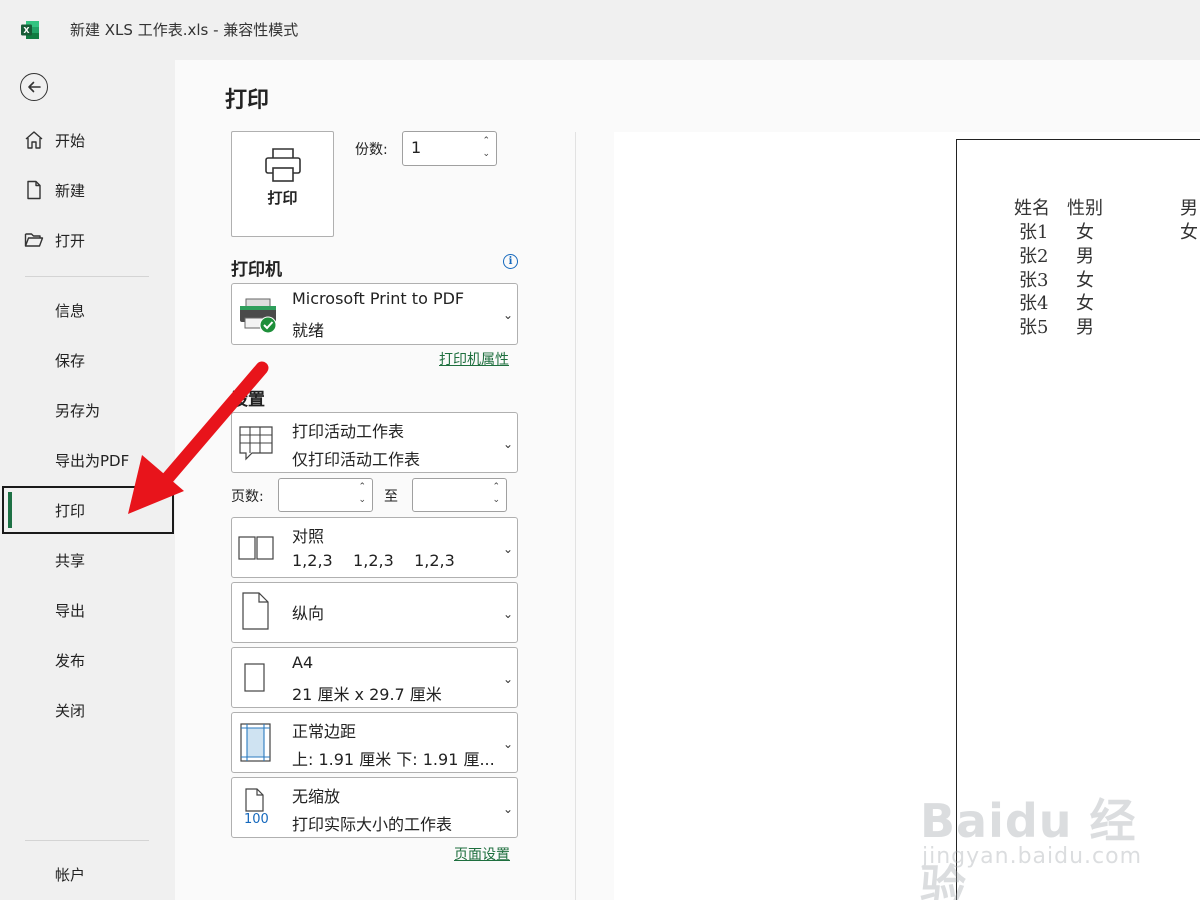  I want to click on title-bar: X 新建 XLS 工作表.xls - 兼容性模式, so click(600, 30).